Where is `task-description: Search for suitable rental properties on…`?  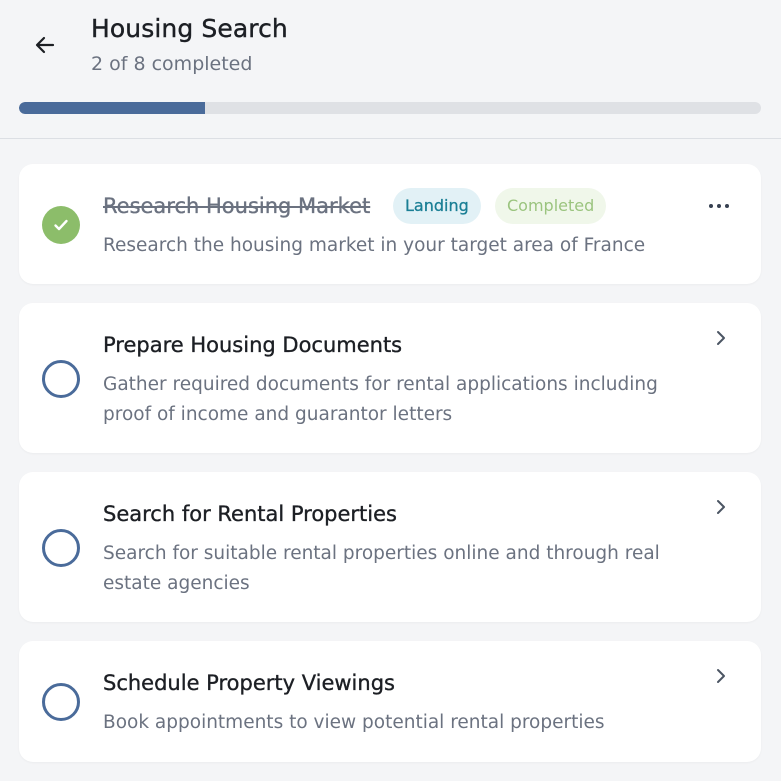
task-description: Search for suitable rental properties on… is located at coordinates (381, 568).